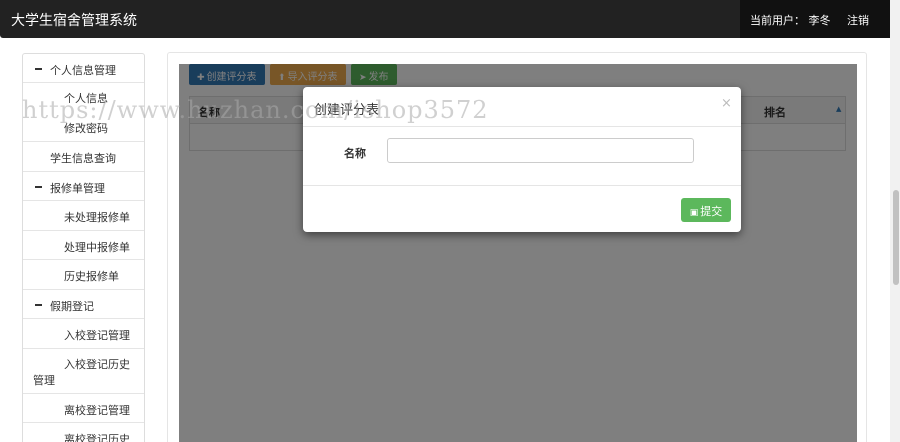 This screenshot has width=900, height=442. I want to click on sidebar-item-checkout-history: 离校登记历史, so click(83, 432).